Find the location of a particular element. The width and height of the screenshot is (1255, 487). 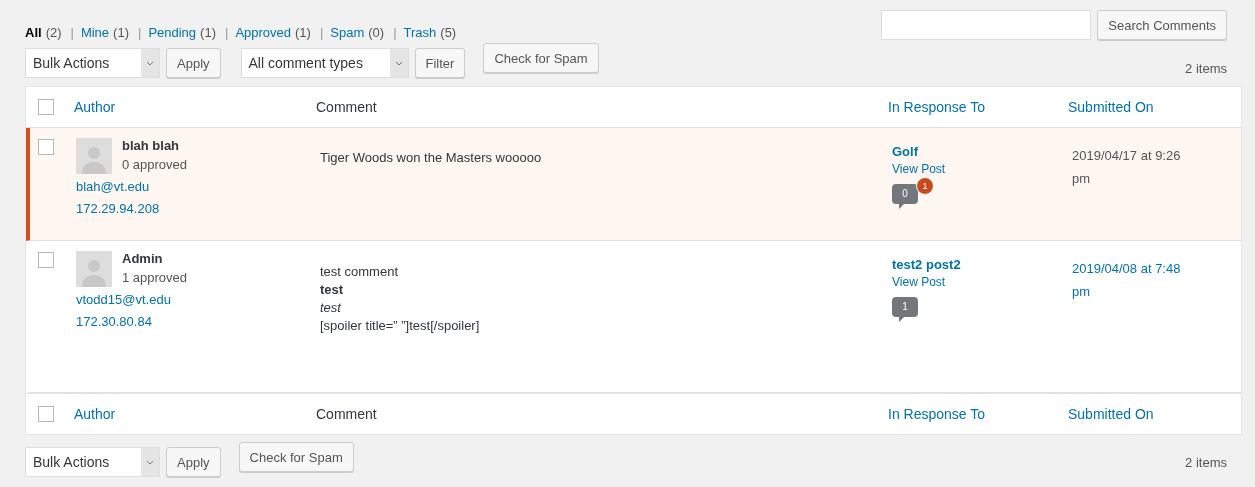

author-name: Admin is located at coordinates (143, 258).